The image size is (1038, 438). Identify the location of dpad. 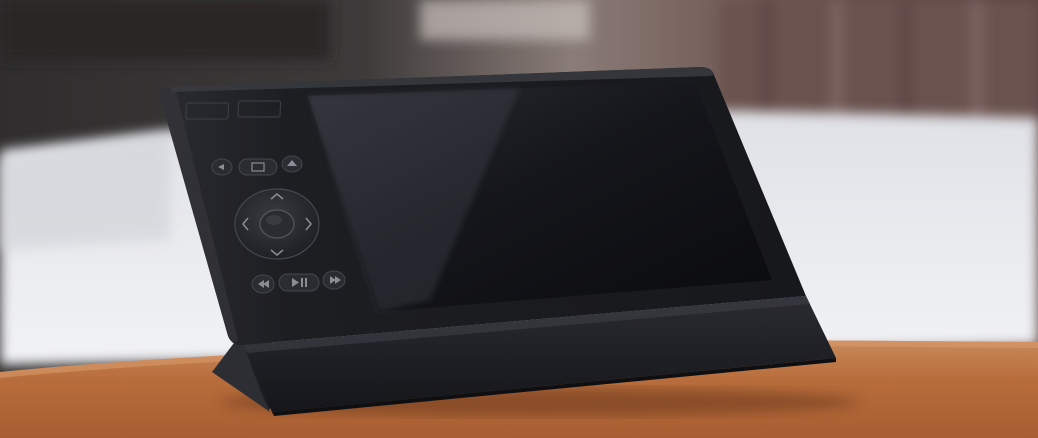
(277, 224).